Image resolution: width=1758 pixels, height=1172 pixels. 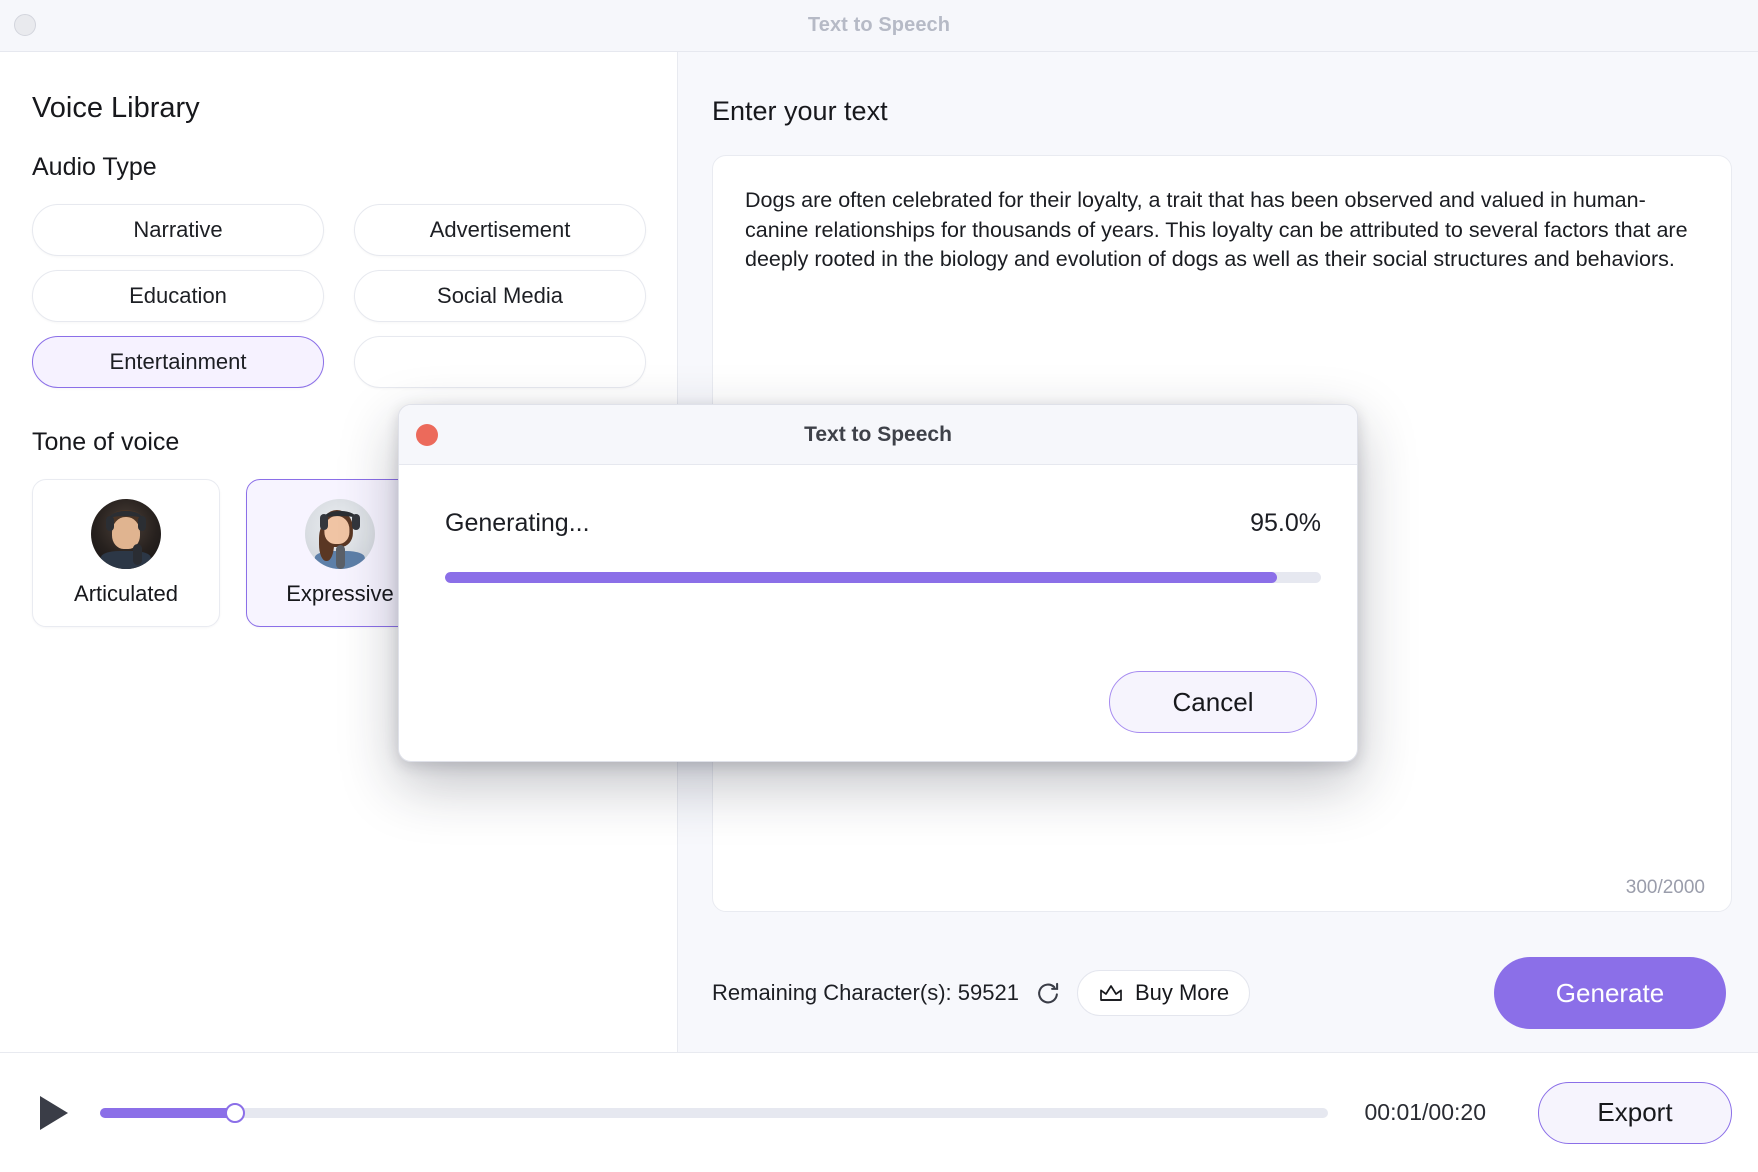 What do you see at coordinates (883, 523) in the screenshot?
I see `progress-row: Generating... 95.0%` at bounding box center [883, 523].